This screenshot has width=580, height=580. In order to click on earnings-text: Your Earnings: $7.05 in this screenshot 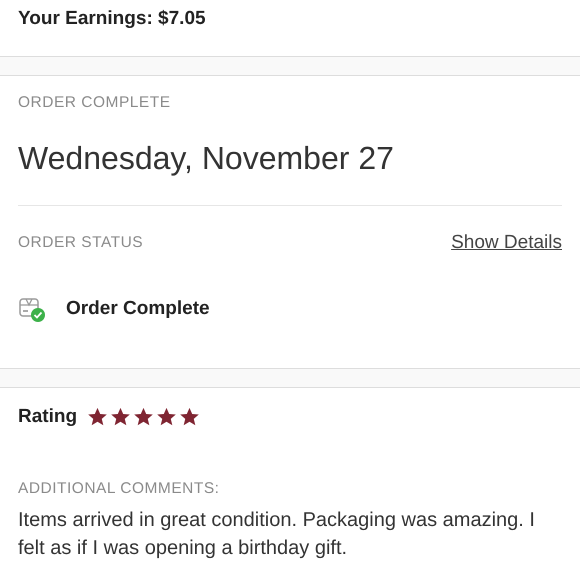, I will do `click(112, 19)`.